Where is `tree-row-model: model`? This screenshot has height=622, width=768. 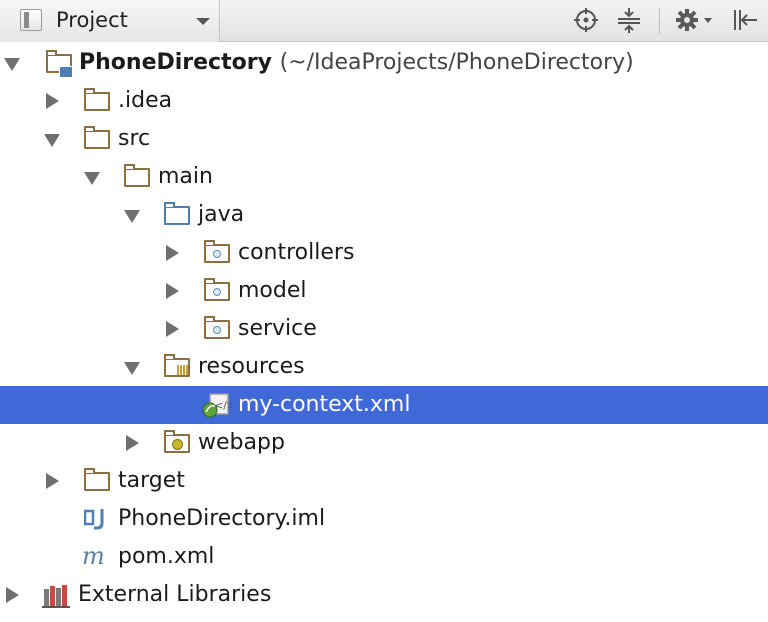
tree-row-model: model is located at coordinates (384, 291).